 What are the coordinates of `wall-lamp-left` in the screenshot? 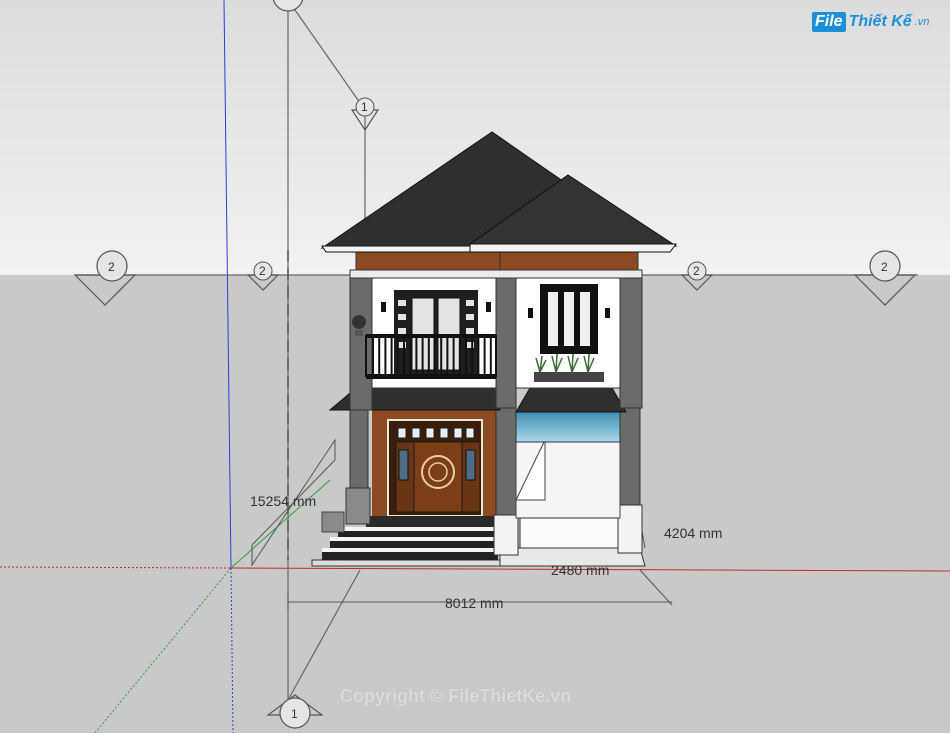 It's located at (383, 307).